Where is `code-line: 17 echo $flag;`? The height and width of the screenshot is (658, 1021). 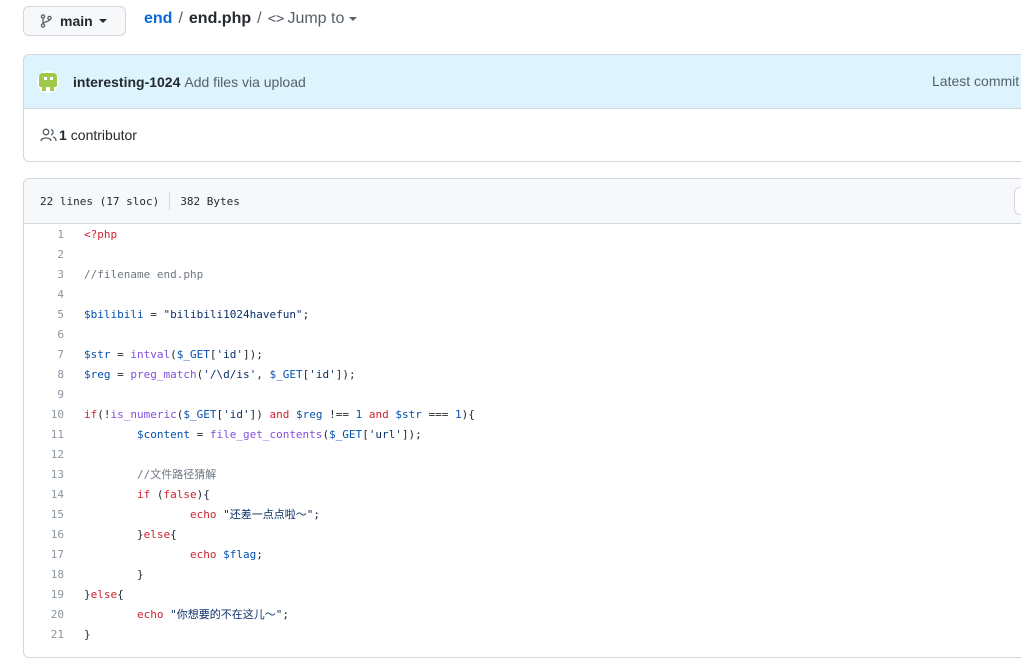
code-line: 17 echo $flag; is located at coordinates (522, 554).